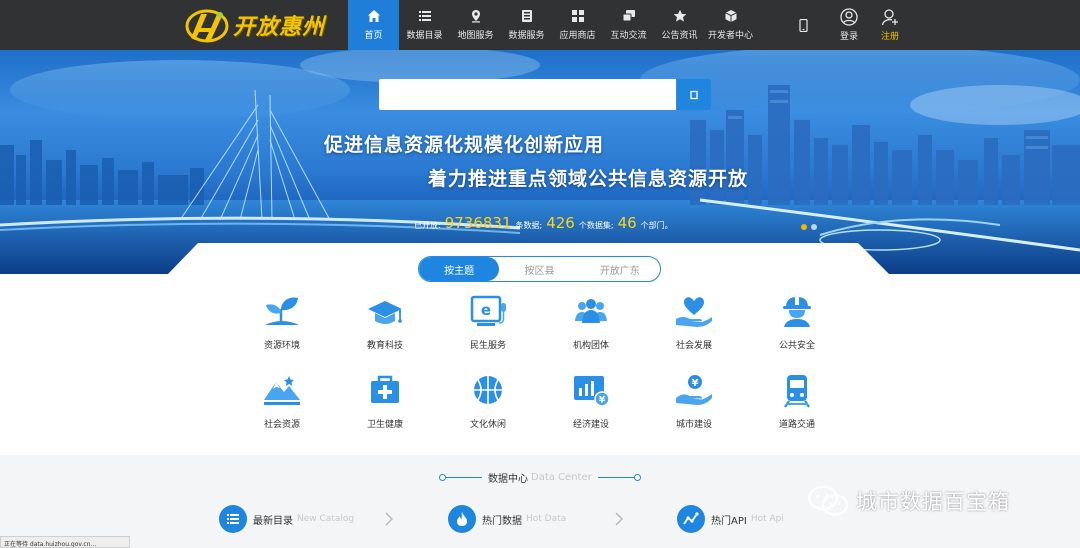  Describe the element at coordinates (730, 25) in the screenshot. I see `nav-item-developer-center: 开发者中心` at that location.